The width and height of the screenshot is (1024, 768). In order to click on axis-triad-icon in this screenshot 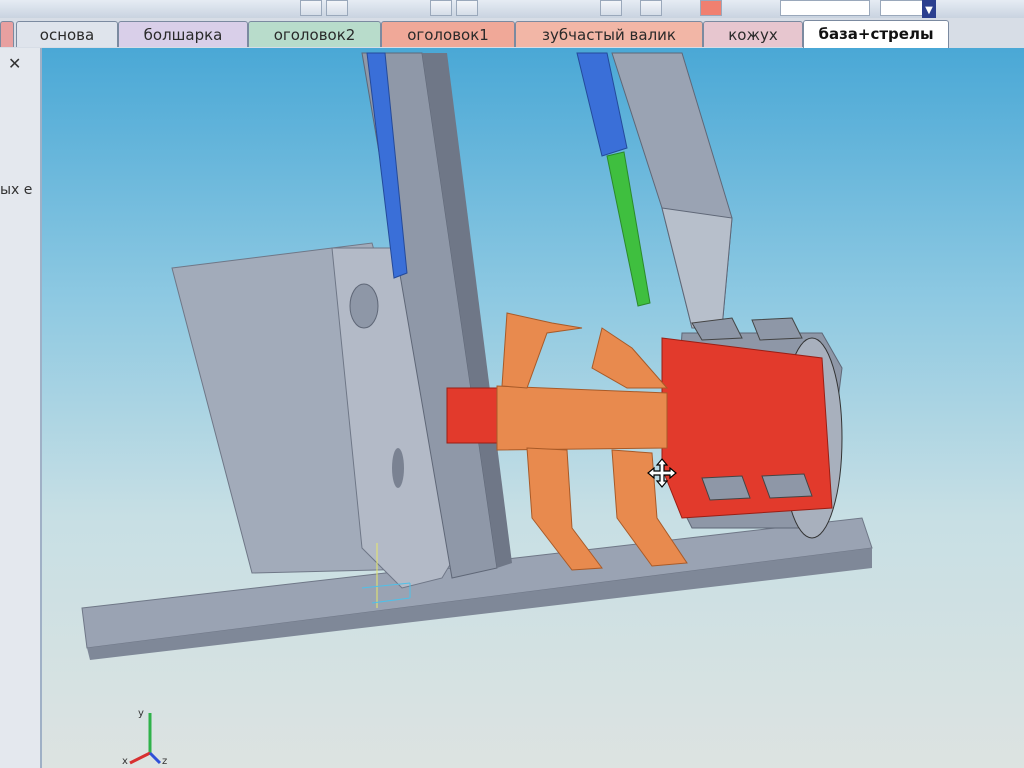, I will do `click(145, 739)`.